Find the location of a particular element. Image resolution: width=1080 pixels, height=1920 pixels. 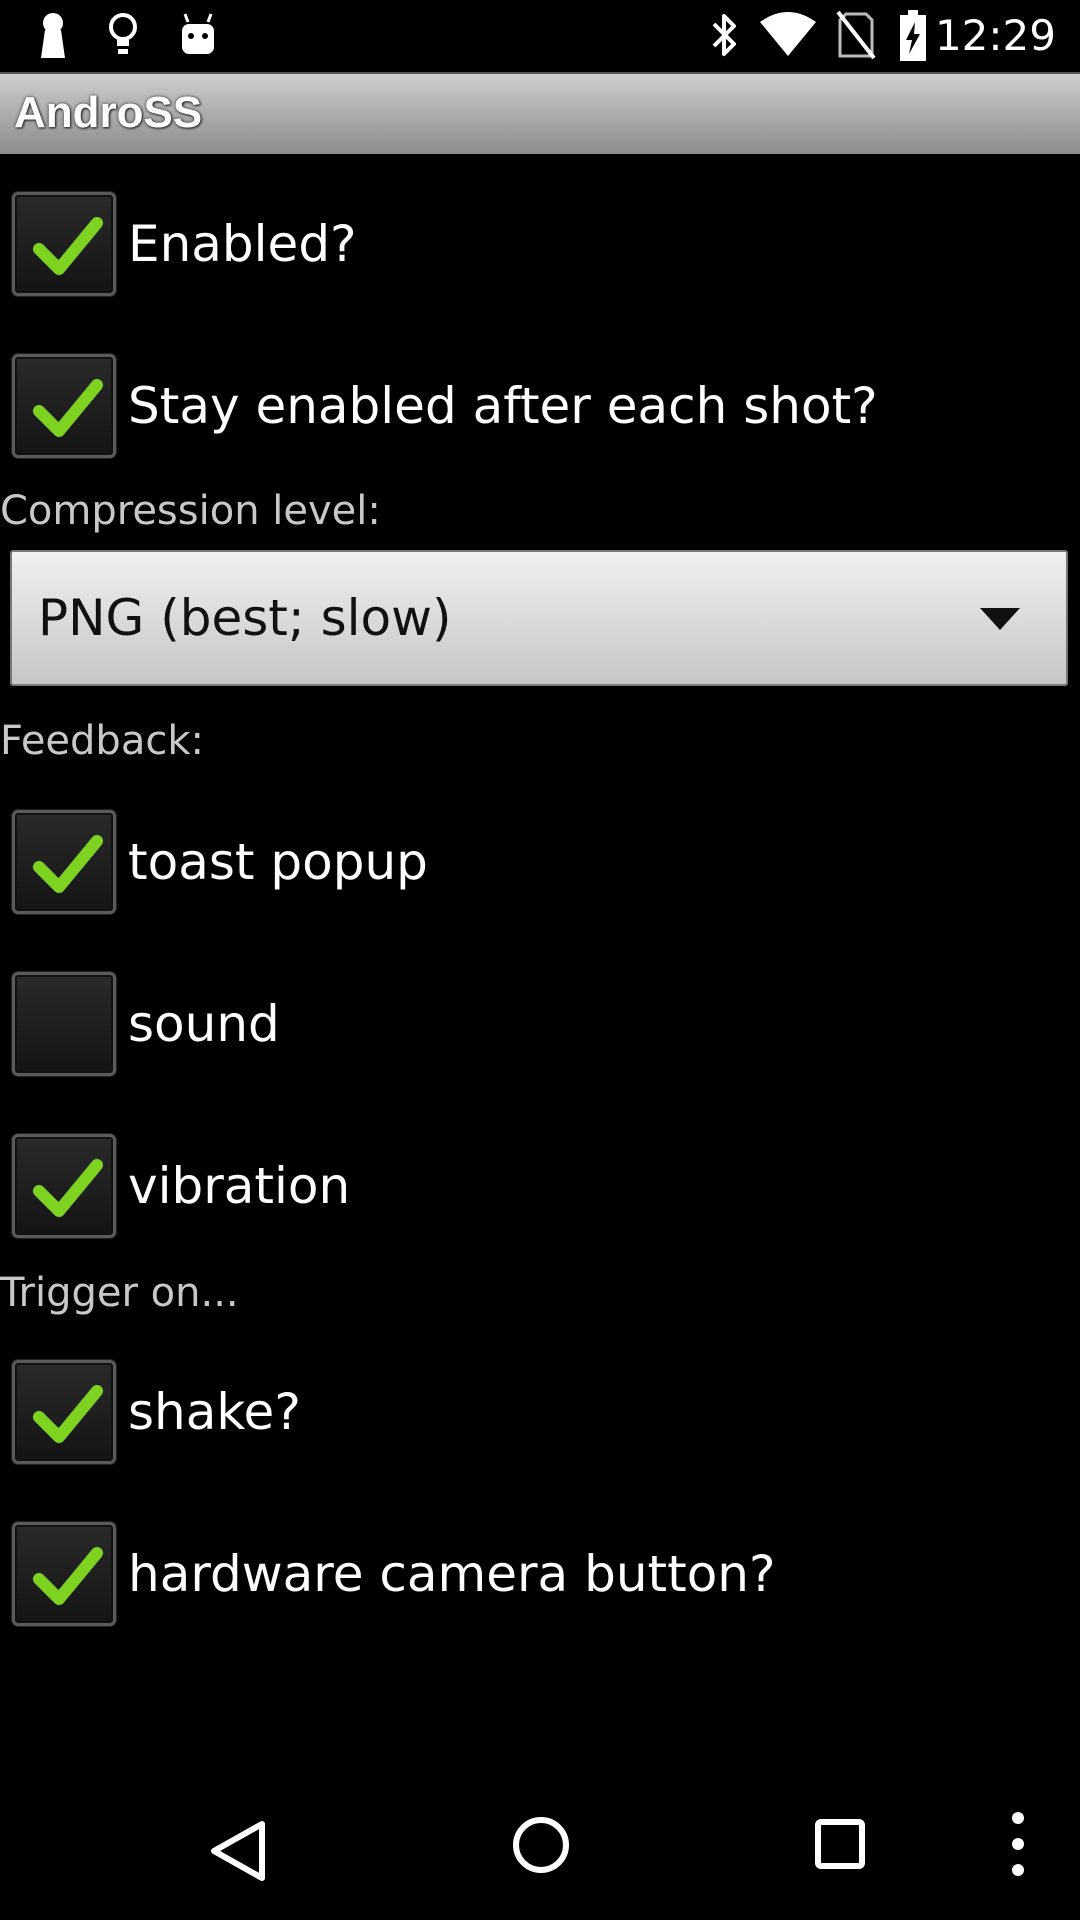

stay-enabled-label: Stay enabled after each shot? is located at coordinates (503, 406).